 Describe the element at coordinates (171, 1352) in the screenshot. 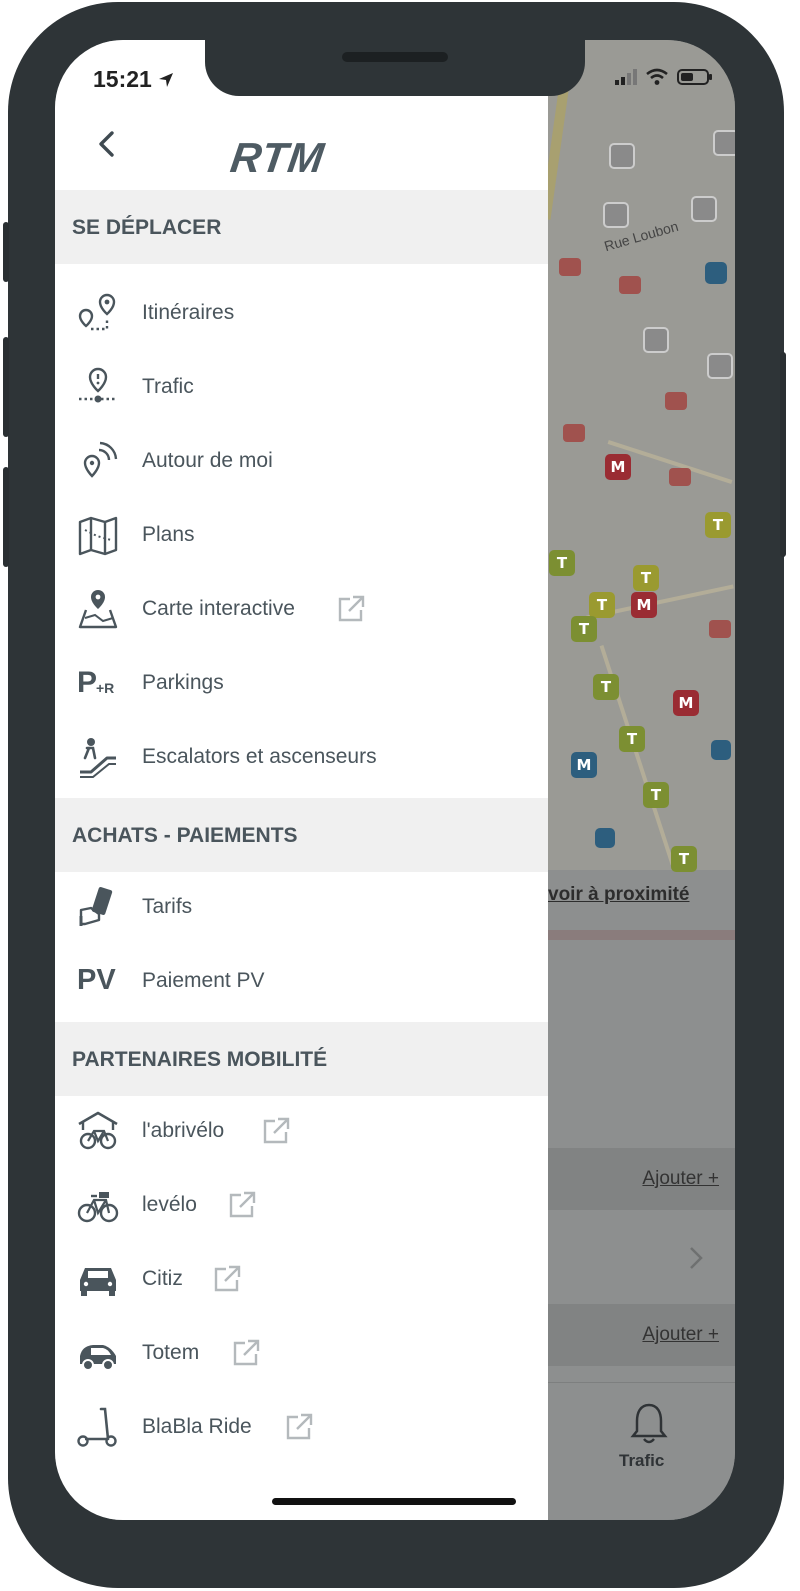

I see `menu-item-label: Totem` at that location.